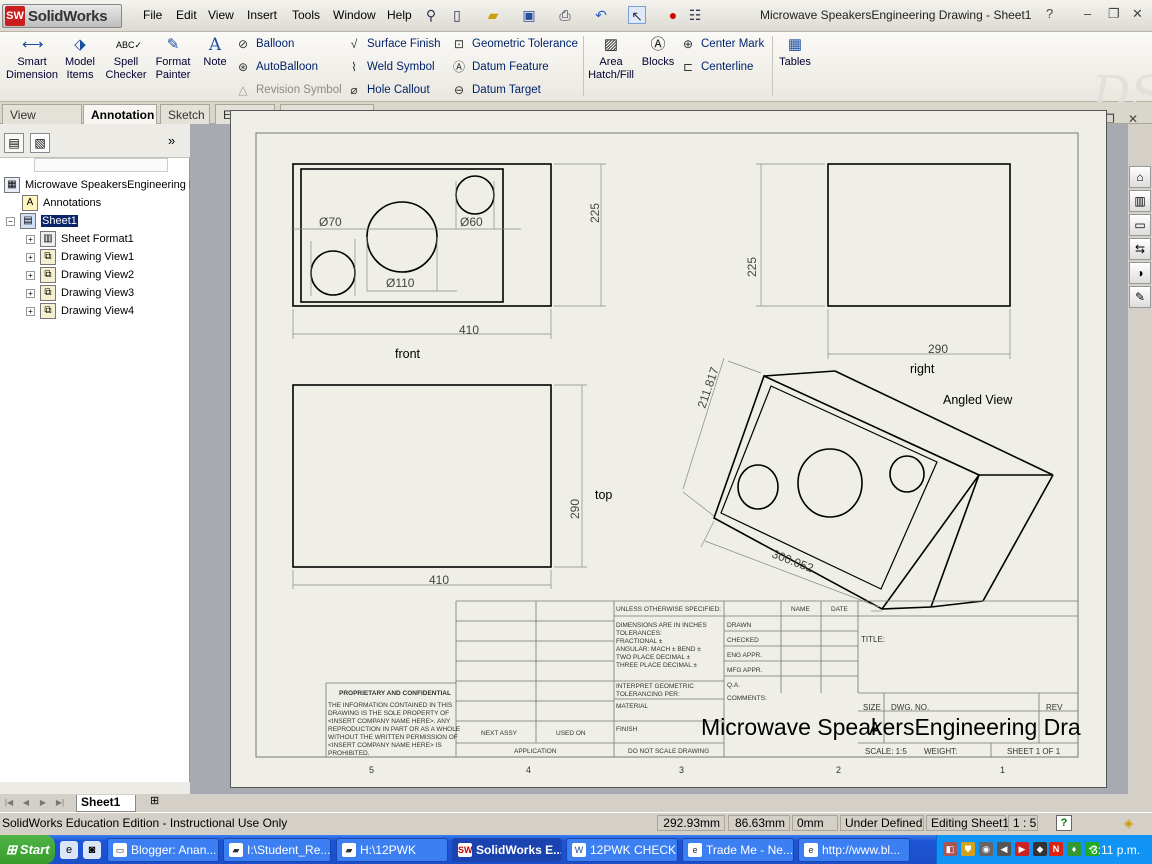 Image resolution: width=1152 pixels, height=864 pixels. What do you see at coordinates (80, 257) in the screenshot?
I see `tree-item-drawing-view: + ⧉ Drawing View1` at bounding box center [80, 257].